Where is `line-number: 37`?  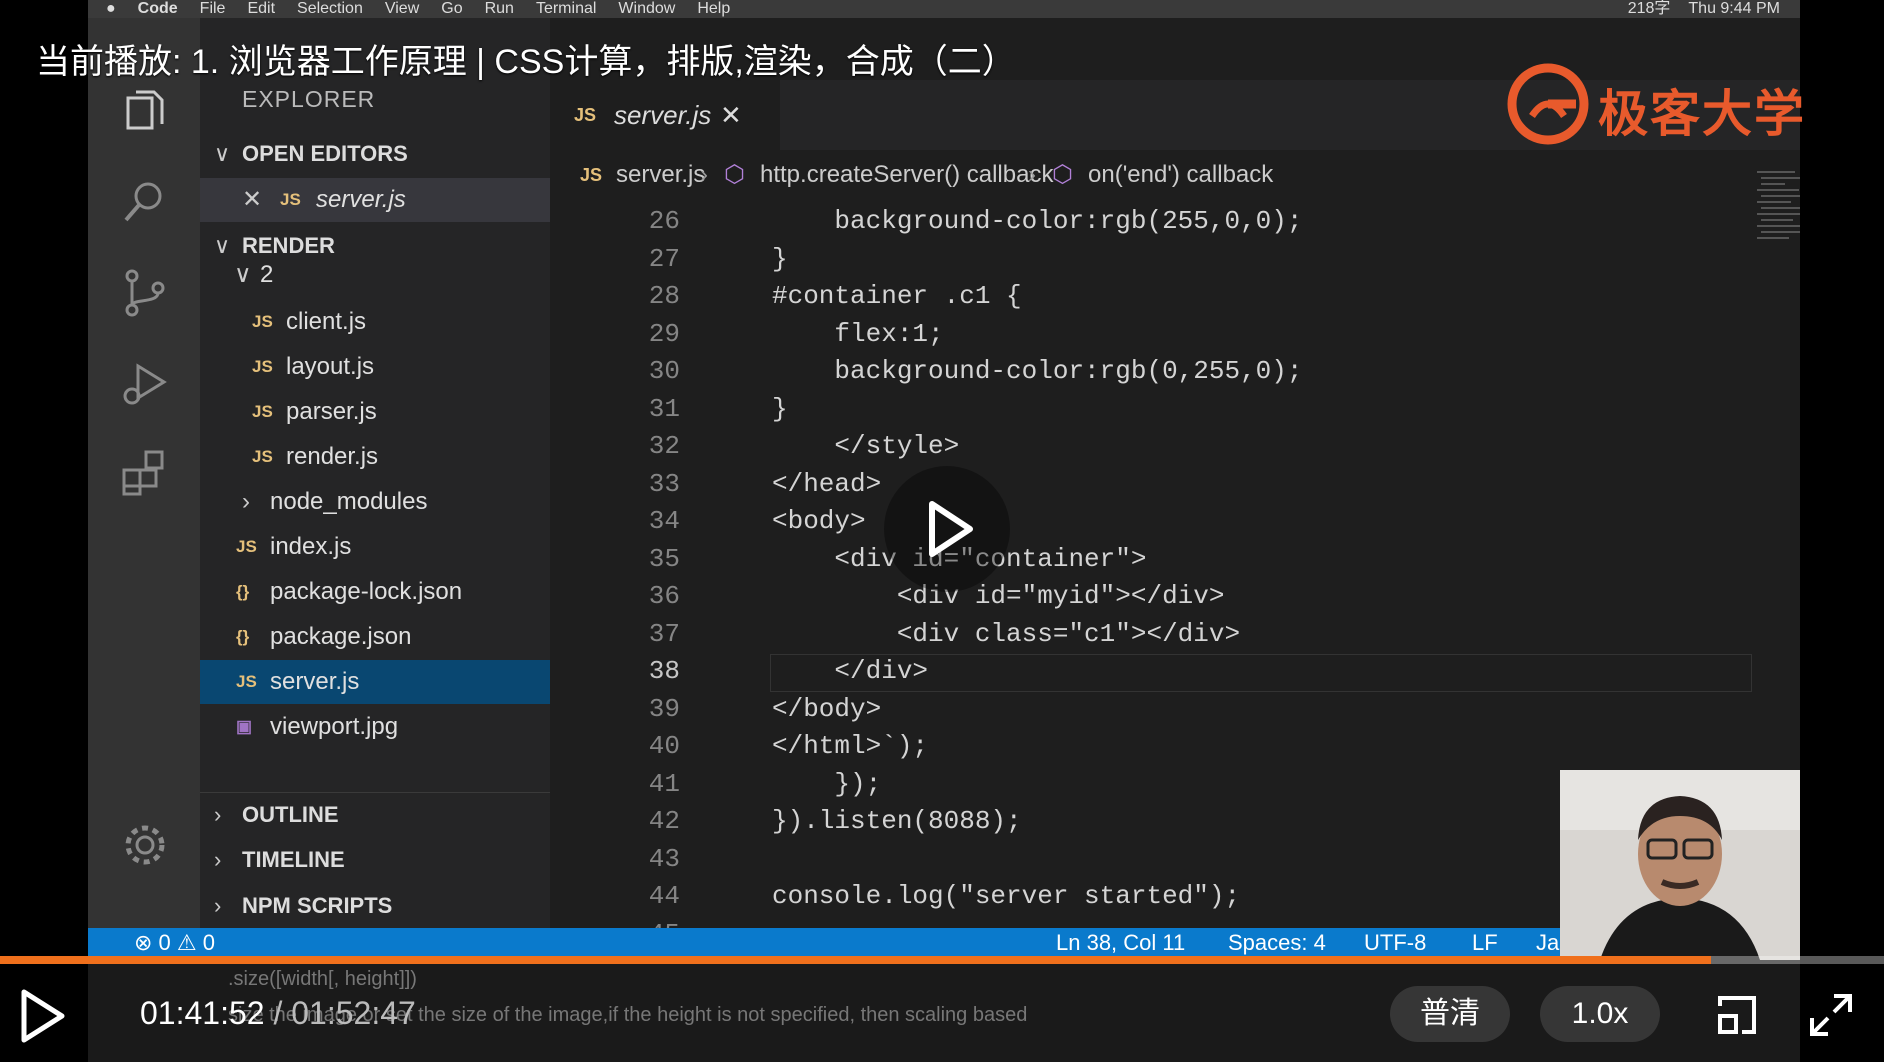
line-number: 37 is located at coordinates (664, 633).